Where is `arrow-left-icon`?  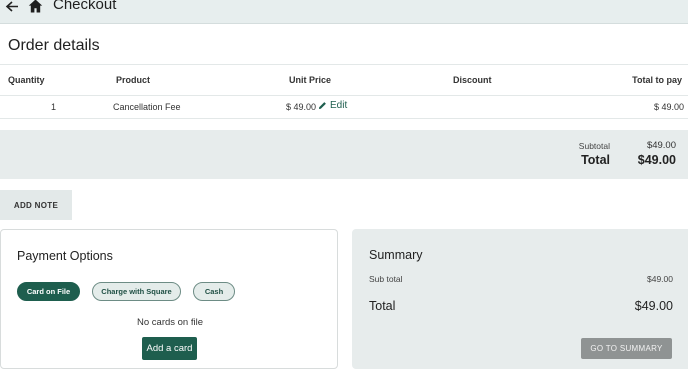 arrow-left-icon is located at coordinates (12, 7).